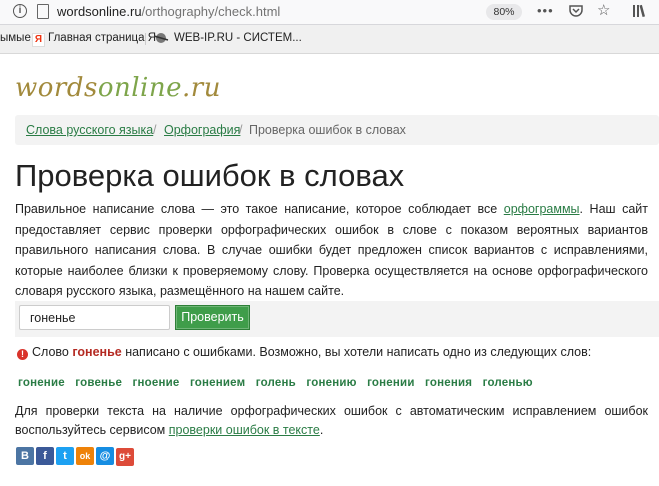 The height and width of the screenshot is (486, 659). What do you see at coordinates (210, 175) in the screenshot?
I see `page-title: Проверка ошибок в словах` at bounding box center [210, 175].